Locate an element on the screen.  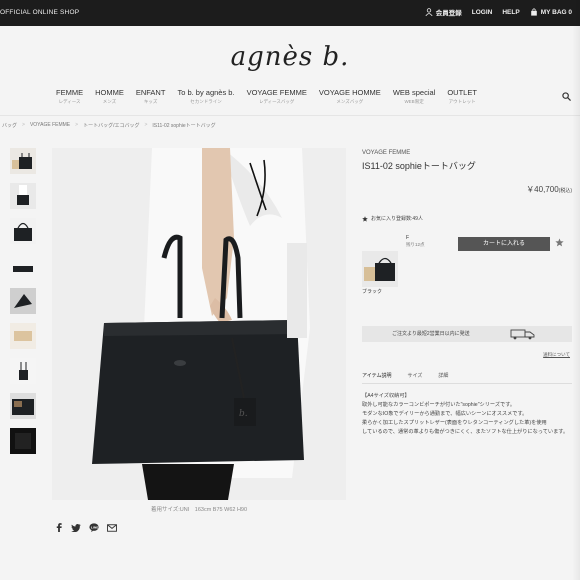
help-link: HELP is located at coordinates (510, 12).